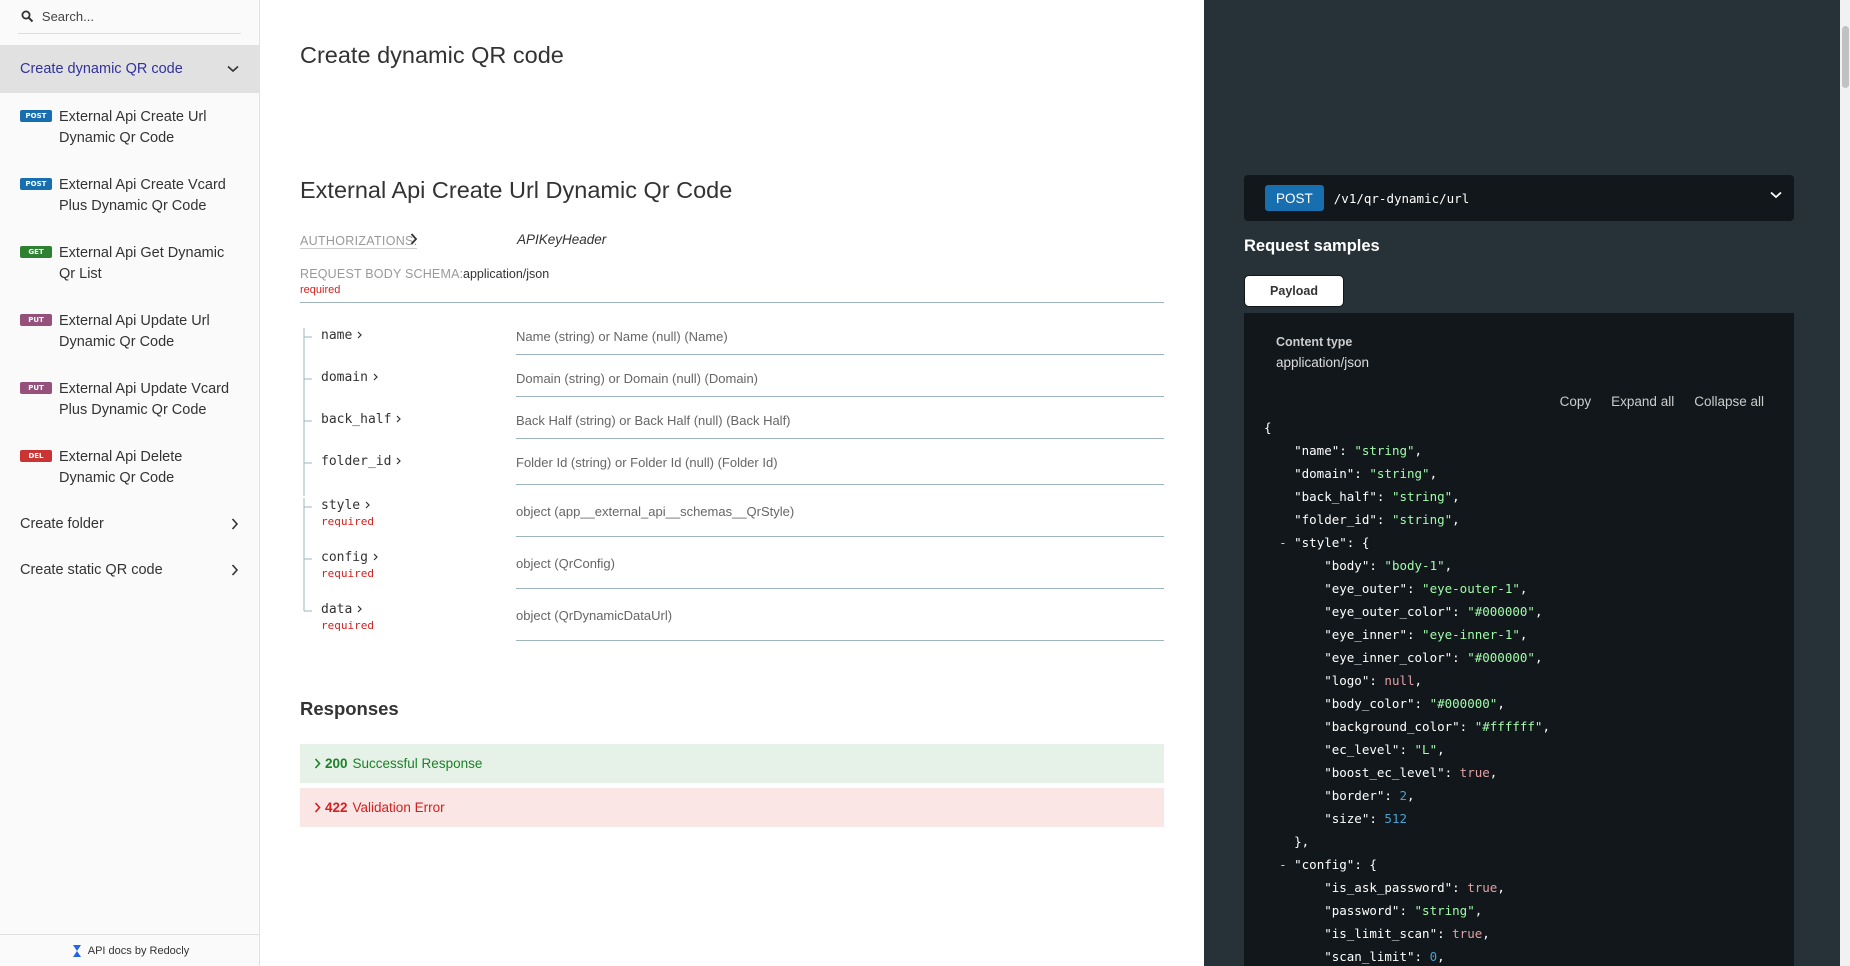 Image resolution: width=1850 pixels, height=966 pixels. What do you see at coordinates (1328, 864) in the screenshot?
I see `code-line: - "config": {` at bounding box center [1328, 864].